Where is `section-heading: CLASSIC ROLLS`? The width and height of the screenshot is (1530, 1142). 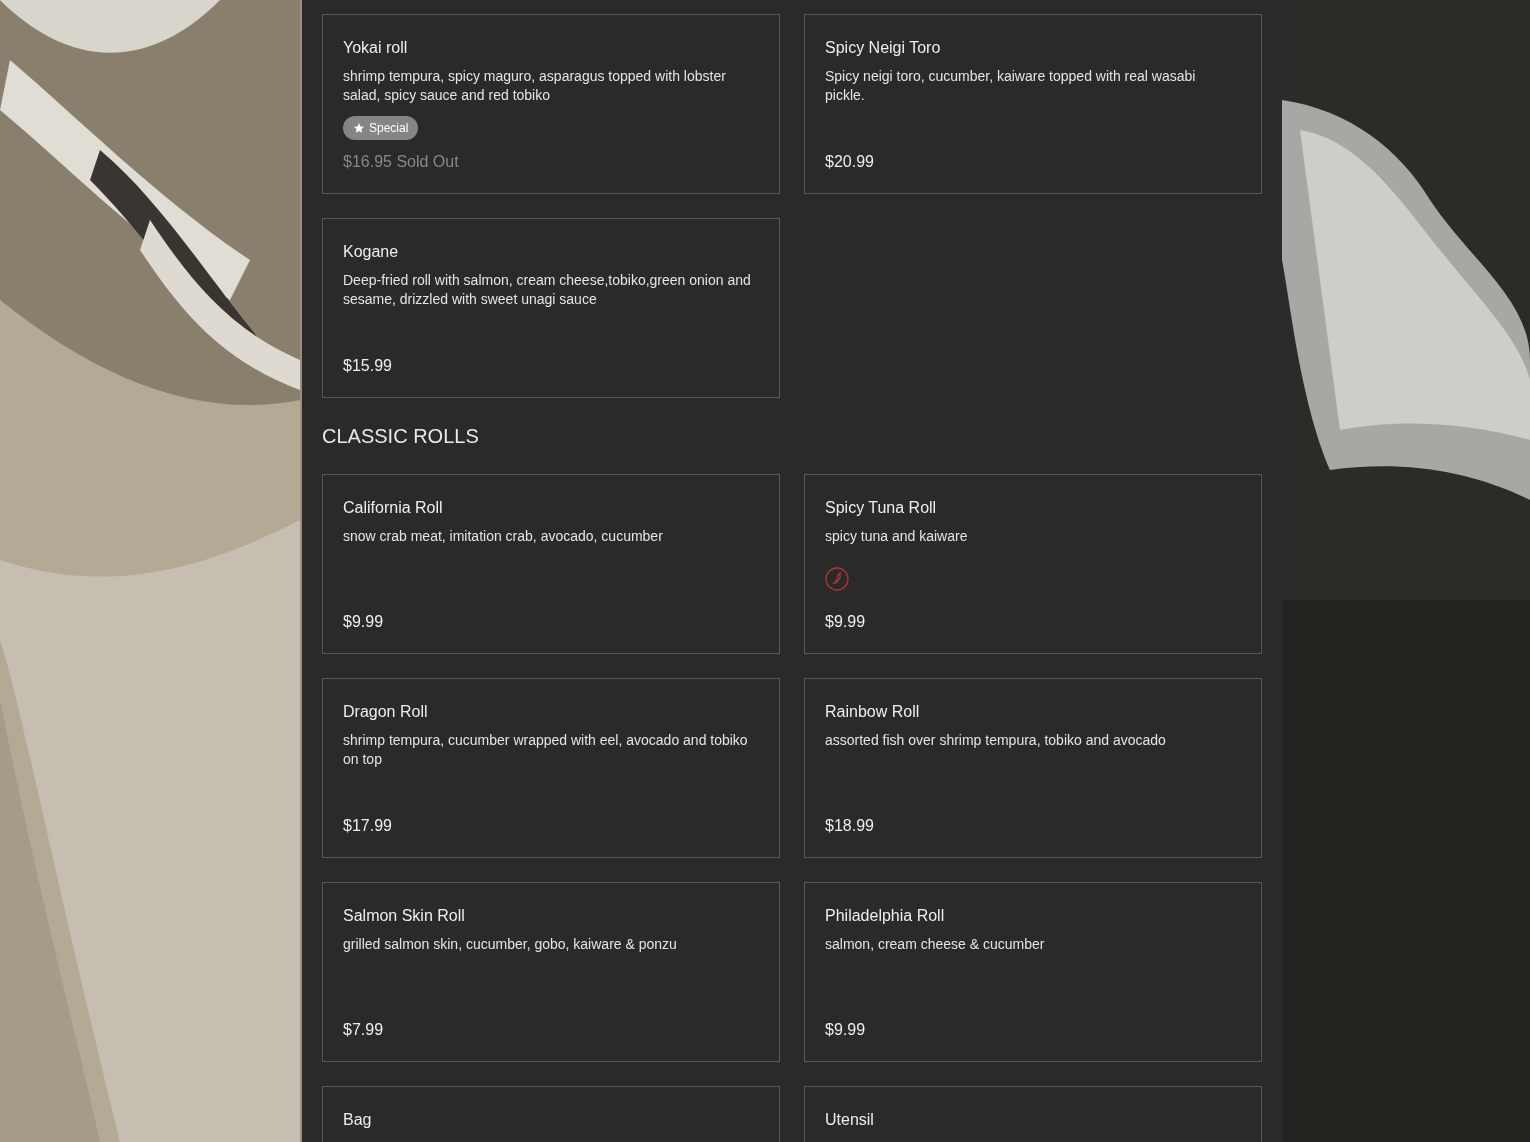
section-heading: CLASSIC ROLLS is located at coordinates (401, 436).